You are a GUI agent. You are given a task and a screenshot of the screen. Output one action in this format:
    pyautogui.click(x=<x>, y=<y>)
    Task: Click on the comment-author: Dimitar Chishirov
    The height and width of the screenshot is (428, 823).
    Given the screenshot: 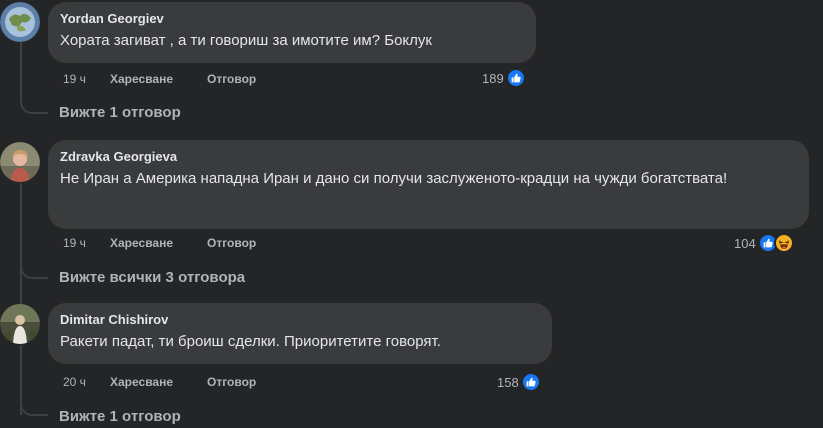 What is the action you would take?
    pyautogui.click(x=300, y=319)
    